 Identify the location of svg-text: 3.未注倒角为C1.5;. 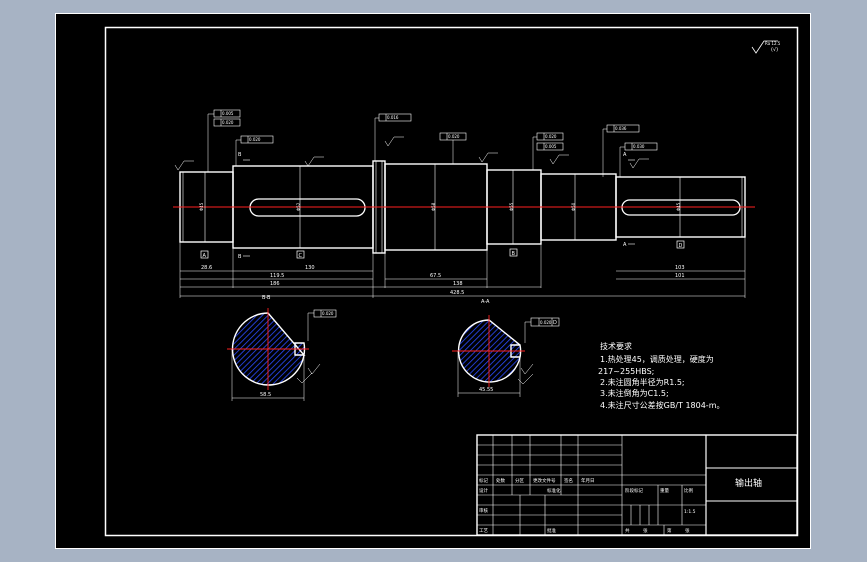
(634, 393).